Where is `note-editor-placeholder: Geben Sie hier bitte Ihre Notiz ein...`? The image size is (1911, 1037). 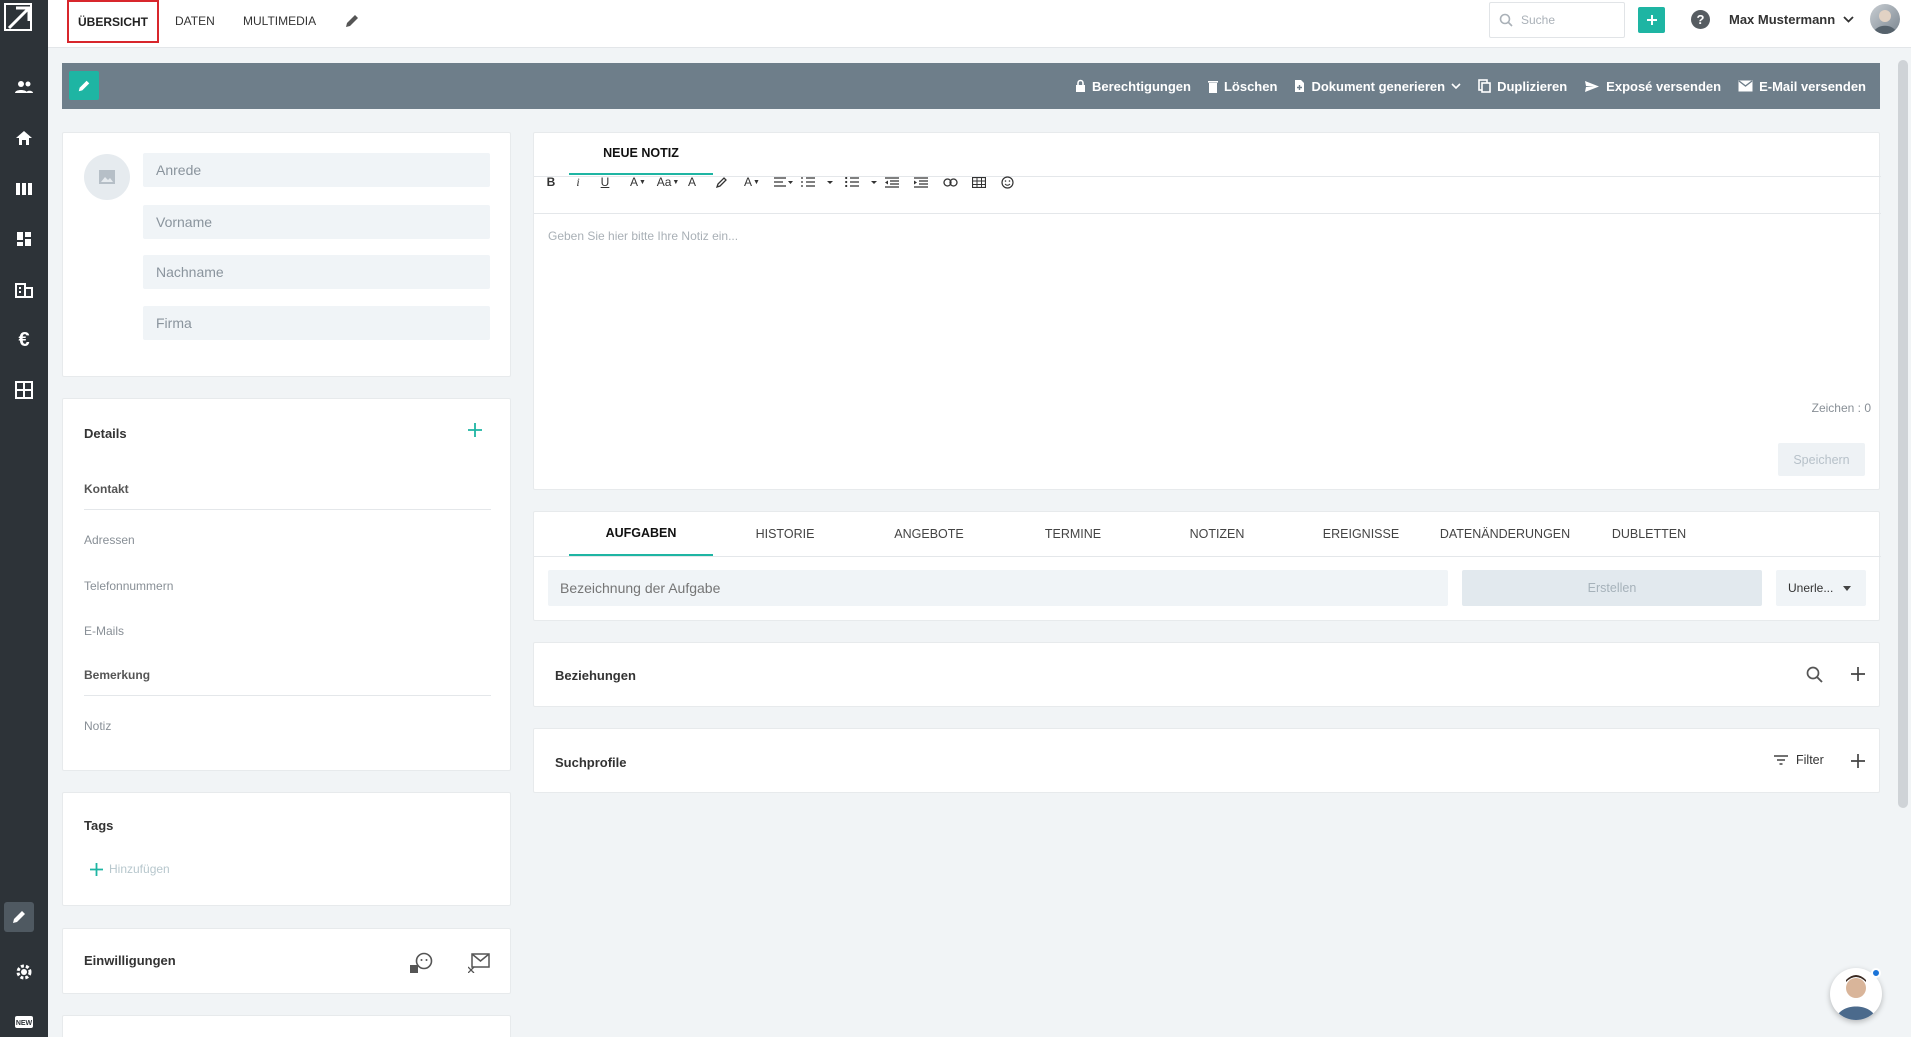
note-editor-placeholder: Geben Sie hier bitte Ihre Notiz ein... is located at coordinates (643, 236).